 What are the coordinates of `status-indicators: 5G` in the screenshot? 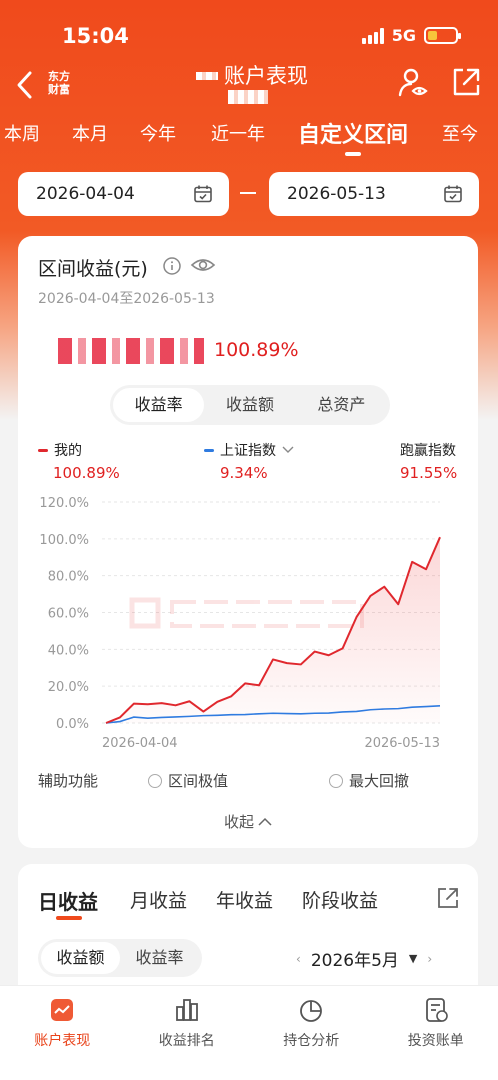 It's located at (411, 35).